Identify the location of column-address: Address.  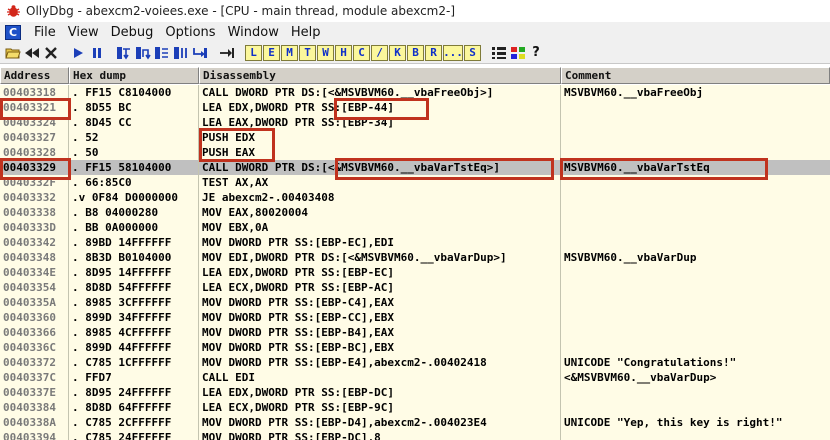
(34, 75).